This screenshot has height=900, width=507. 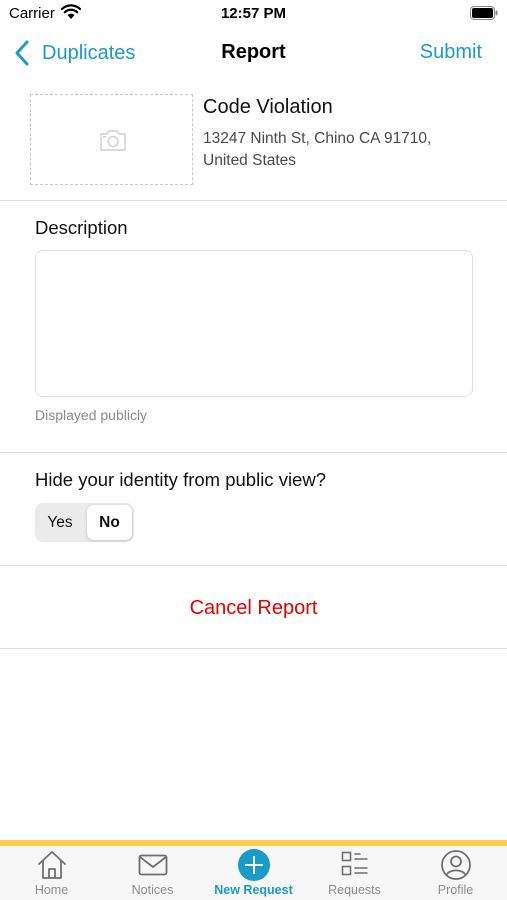 What do you see at coordinates (91, 415) in the screenshot?
I see `description-hint: Displayed publicly` at bounding box center [91, 415].